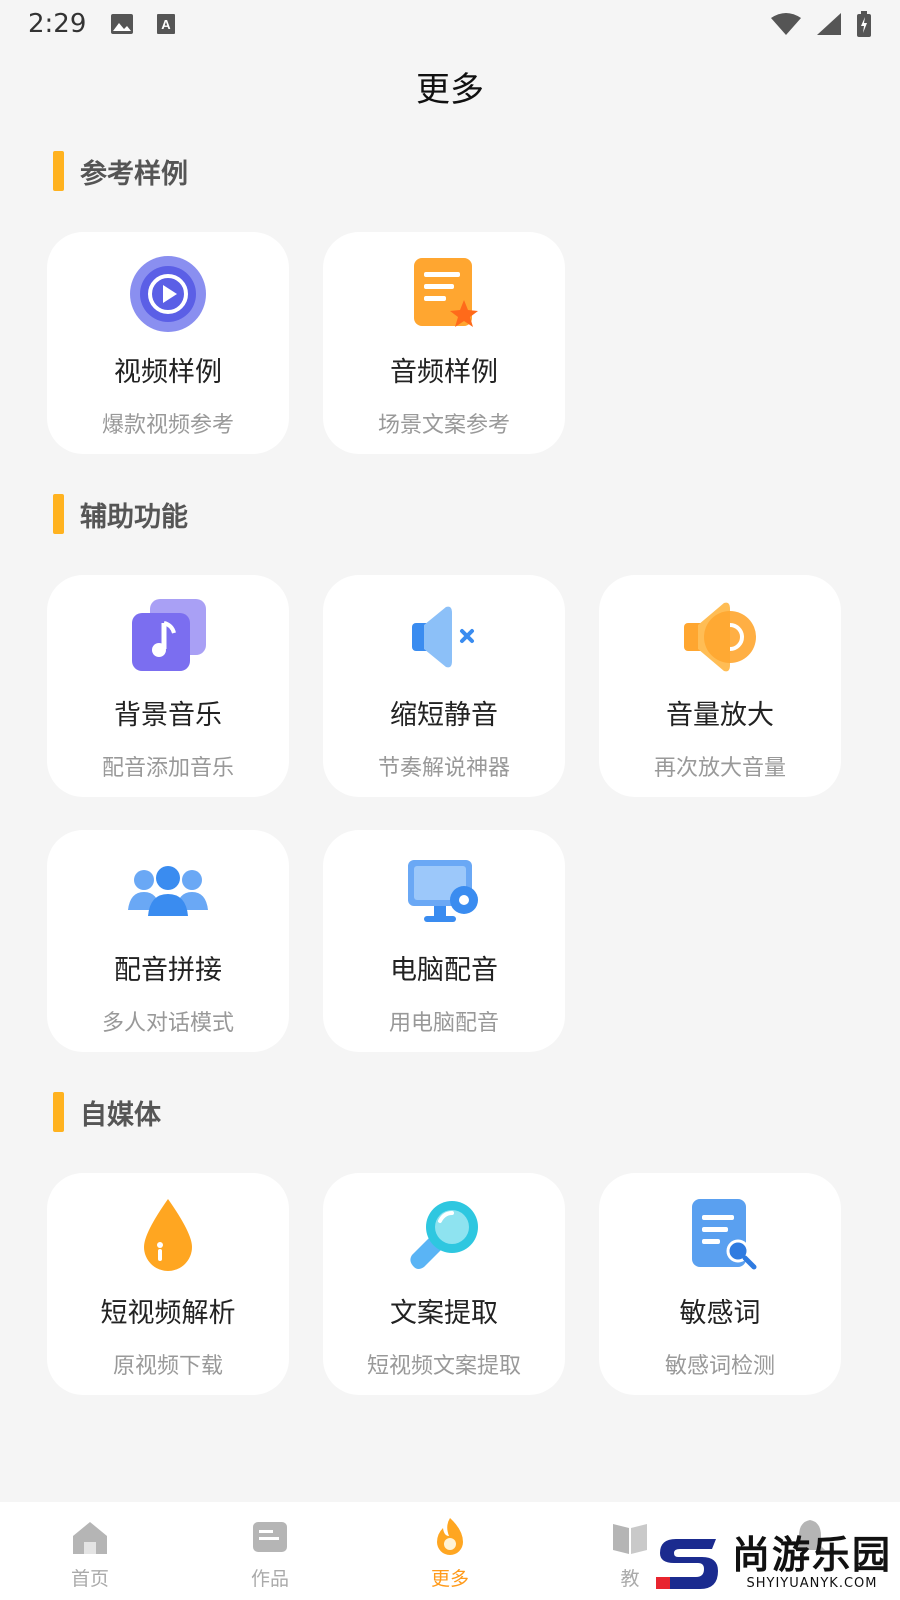 The image size is (900, 1600). What do you see at coordinates (443, 768) in the screenshot?
I see `card-subtitle: 节奏解说神器` at bounding box center [443, 768].